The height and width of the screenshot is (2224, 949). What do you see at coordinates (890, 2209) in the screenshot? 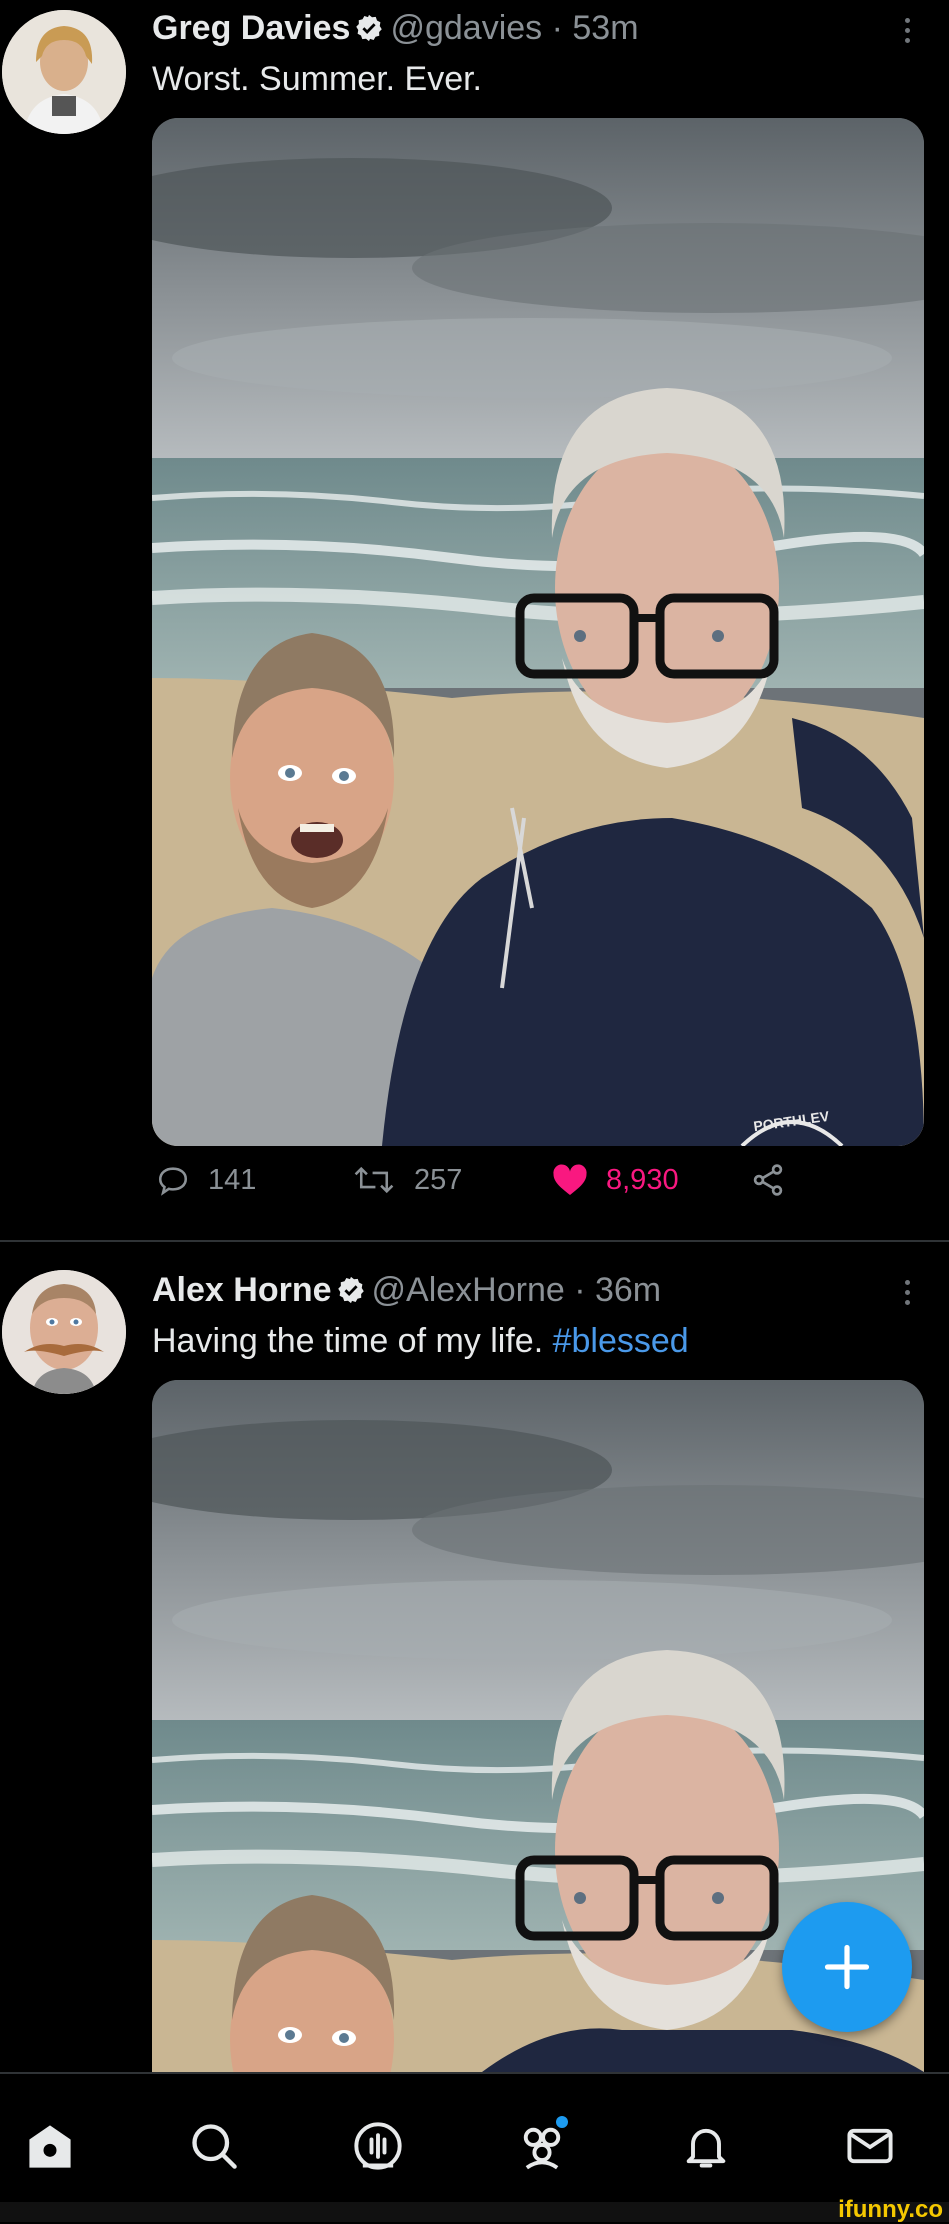
I see `watermark: ifunny.co` at bounding box center [890, 2209].